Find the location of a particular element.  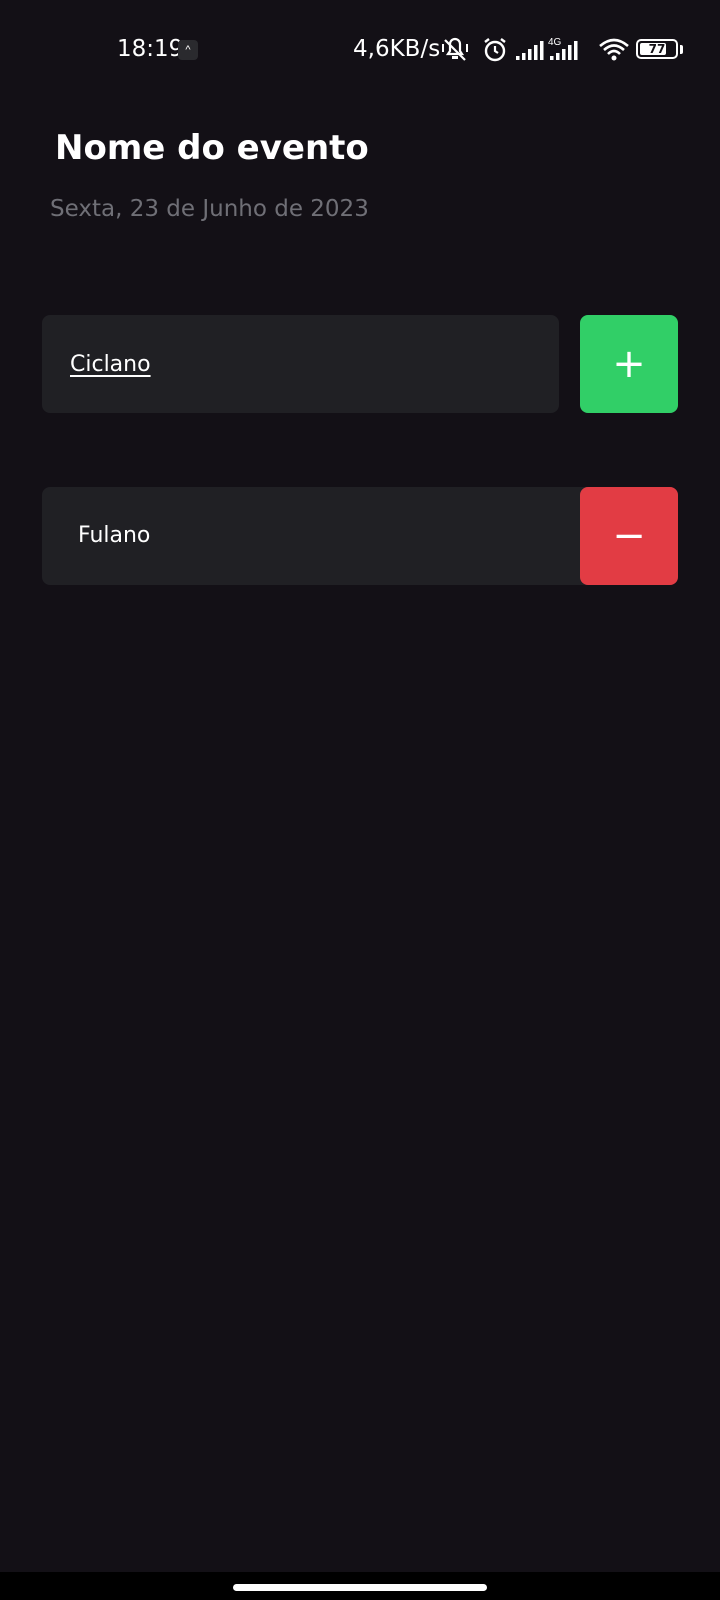

activity-icon: ^ is located at coordinates (188, 50).